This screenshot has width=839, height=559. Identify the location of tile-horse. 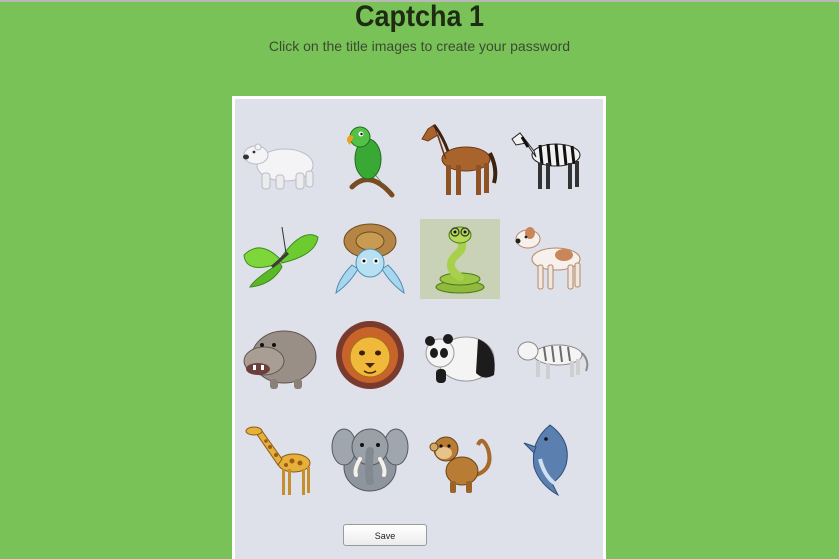
(460, 159).